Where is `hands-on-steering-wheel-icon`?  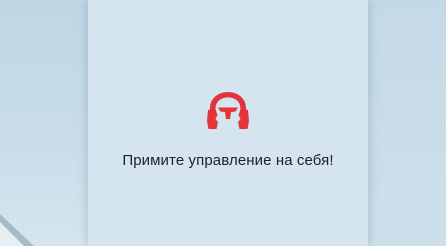 hands-on-steering-wheel-icon is located at coordinates (228, 110).